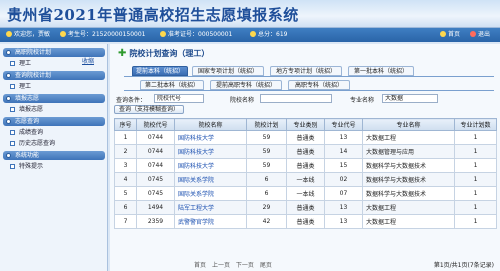 The width and height of the screenshot is (500, 271). I want to click on col-header-major-type: 专业类别, so click(305, 124).